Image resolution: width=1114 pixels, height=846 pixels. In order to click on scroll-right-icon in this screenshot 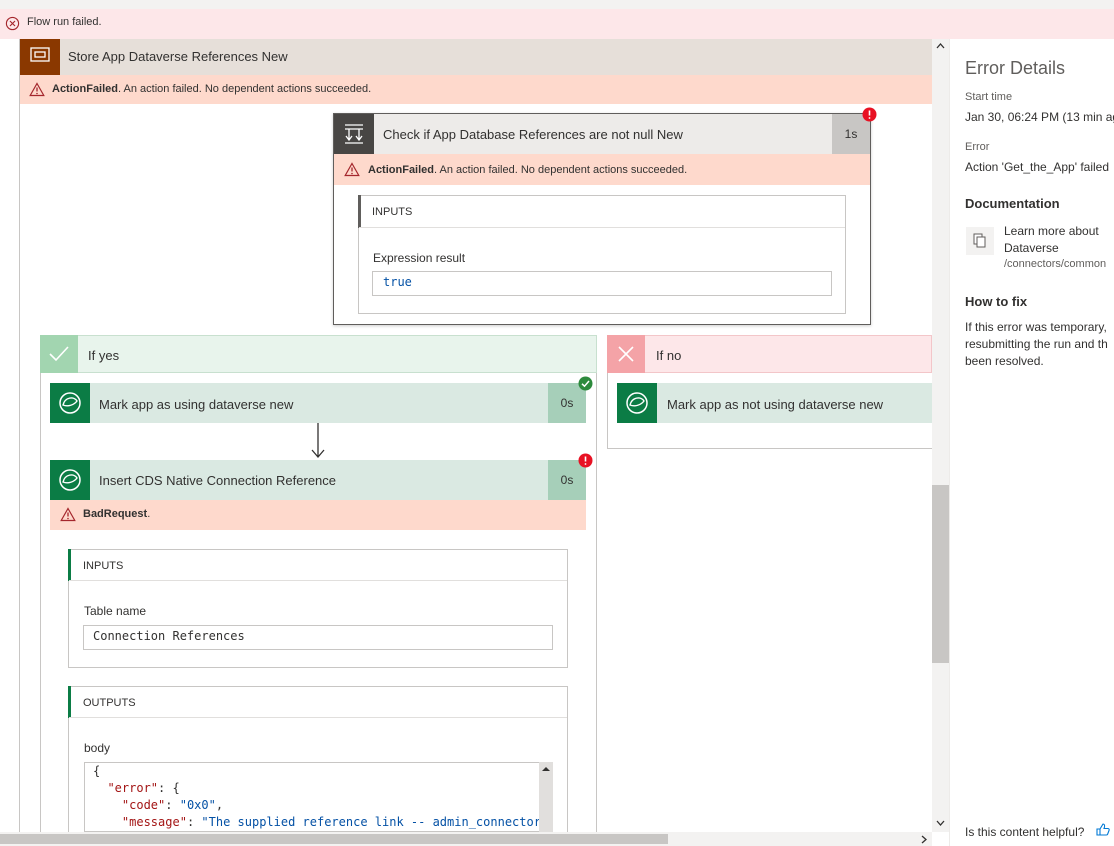, I will do `click(924, 839)`.